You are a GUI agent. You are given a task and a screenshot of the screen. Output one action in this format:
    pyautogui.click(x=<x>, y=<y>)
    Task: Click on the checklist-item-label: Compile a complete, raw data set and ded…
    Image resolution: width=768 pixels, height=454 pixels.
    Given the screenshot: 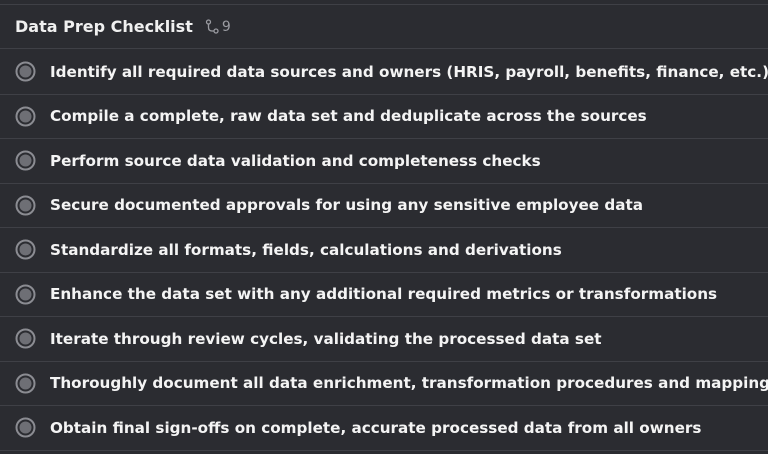 What is the action you would take?
    pyautogui.click(x=348, y=116)
    